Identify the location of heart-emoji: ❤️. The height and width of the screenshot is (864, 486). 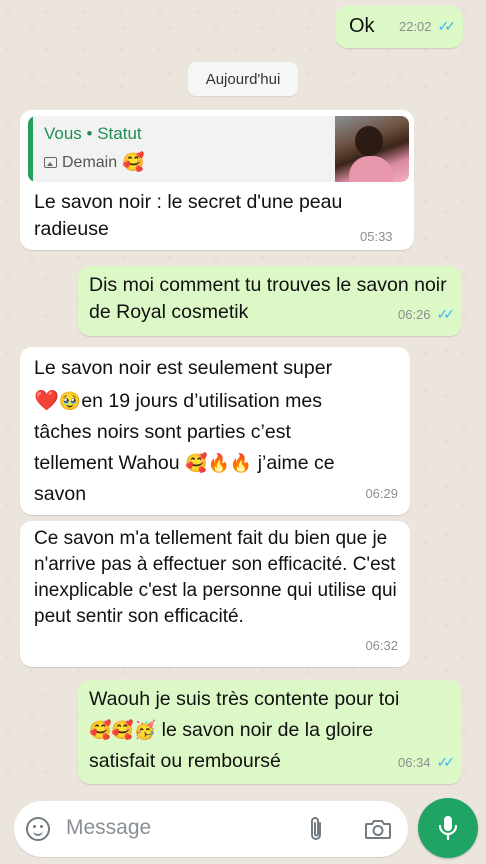
(46, 400).